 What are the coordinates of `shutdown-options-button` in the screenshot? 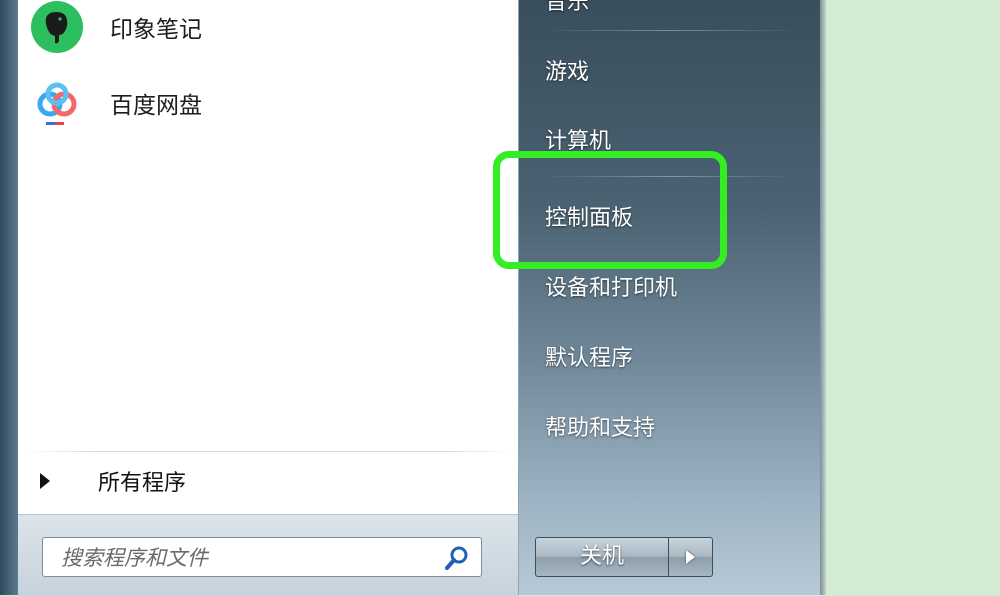 It's located at (691, 557).